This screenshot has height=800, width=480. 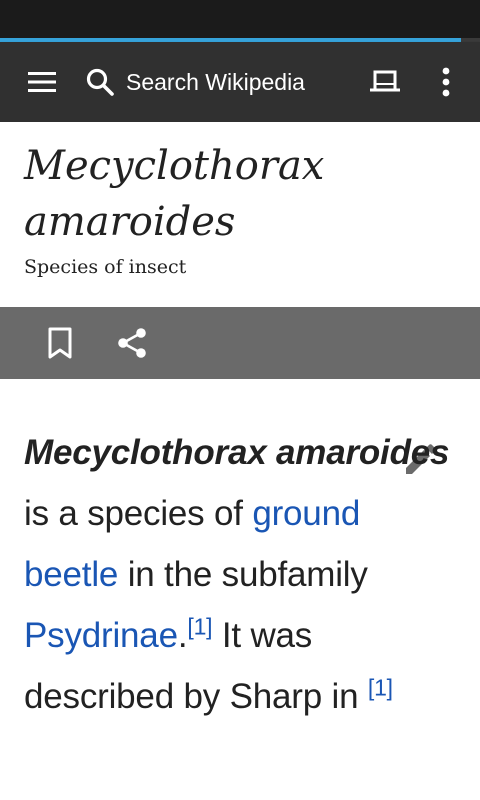 I want to click on search-input: Search Wikipedia, so click(x=219, y=82).